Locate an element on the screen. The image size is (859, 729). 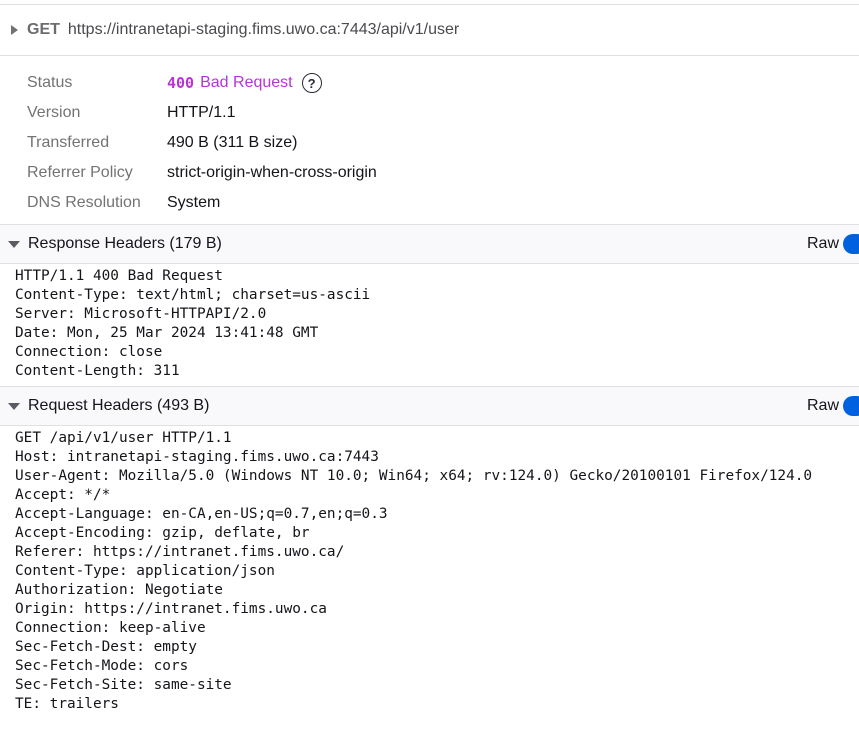
request-raw-toggle is located at coordinates (851, 406).